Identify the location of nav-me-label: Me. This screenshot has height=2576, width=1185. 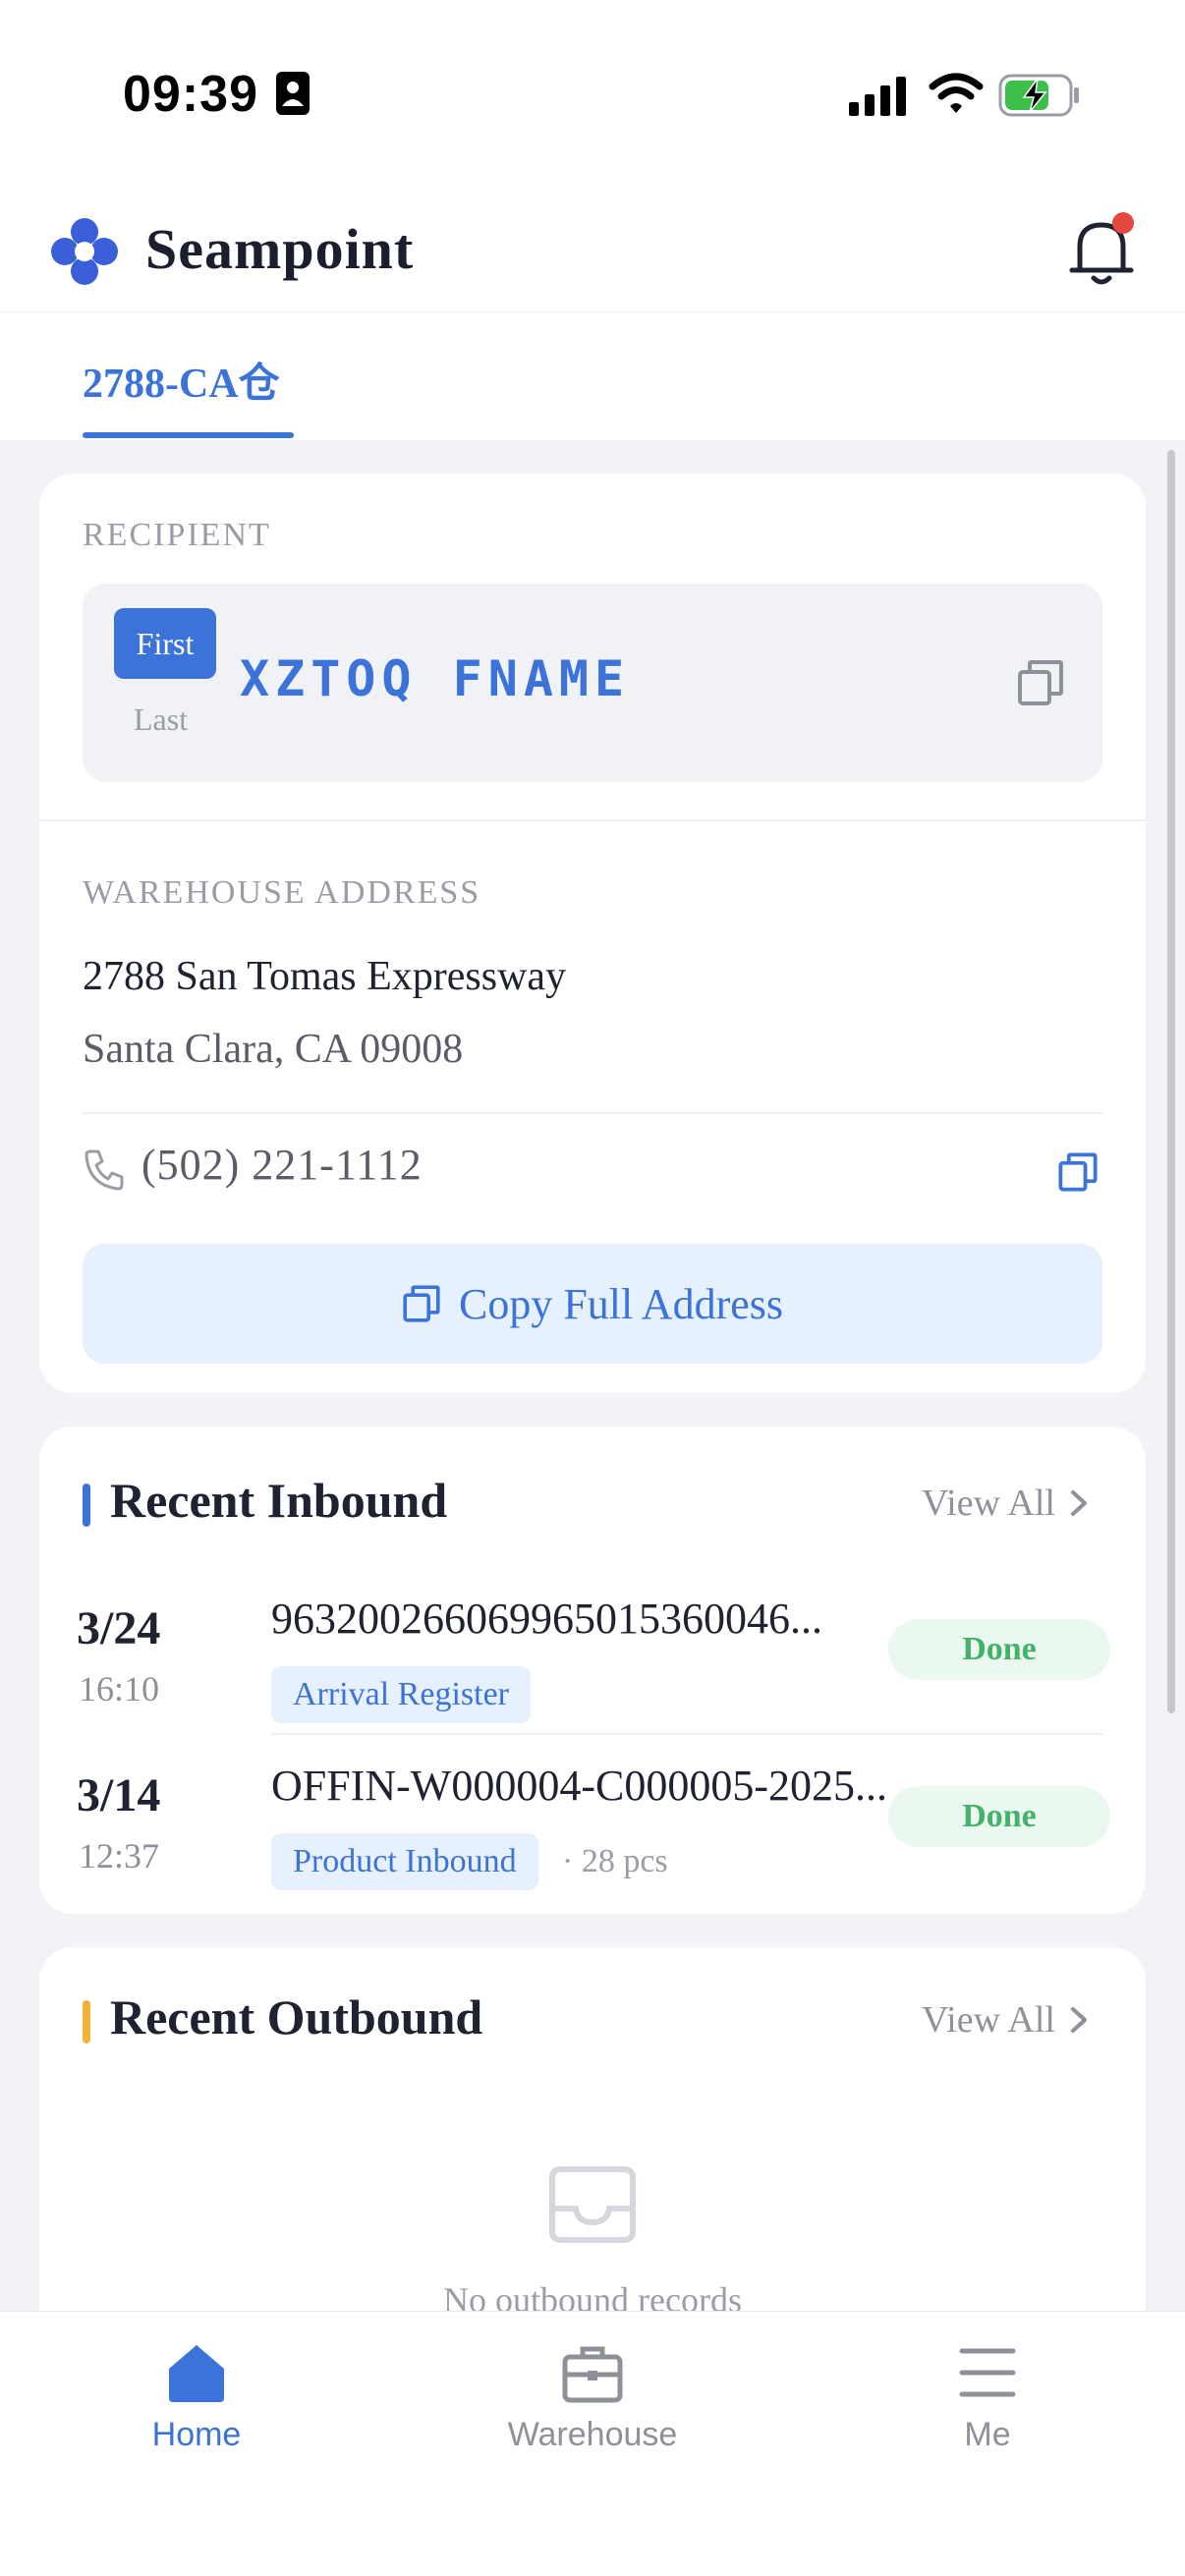
(988, 2434).